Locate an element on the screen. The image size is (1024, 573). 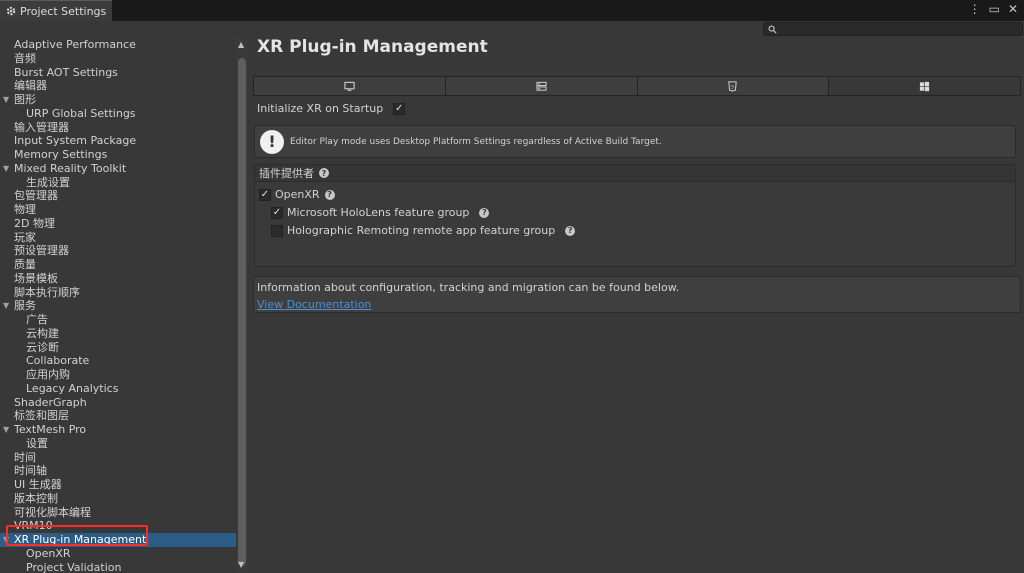
sidebar-item-label: 玩家 is located at coordinates (25, 237).